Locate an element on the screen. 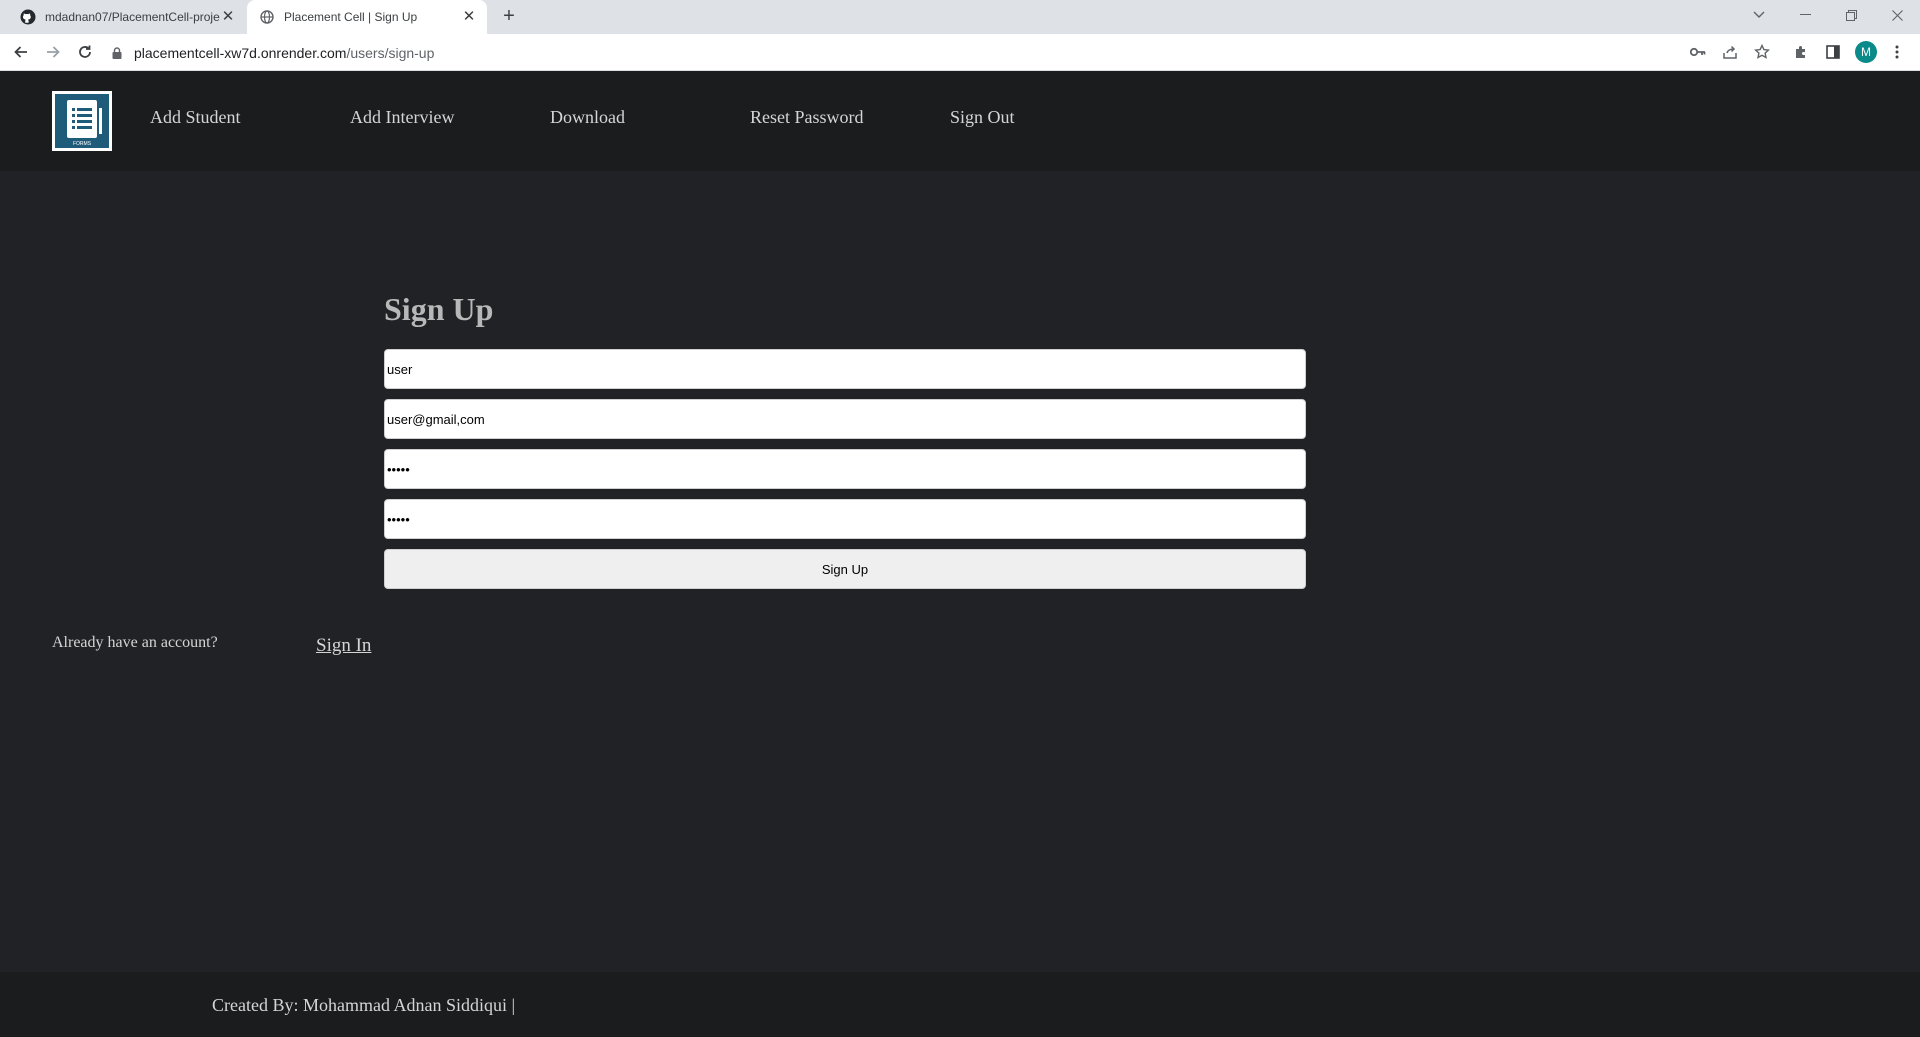 This screenshot has width=1920, height=1037. forms-logo: FORMS is located at coordinates (82, 121).